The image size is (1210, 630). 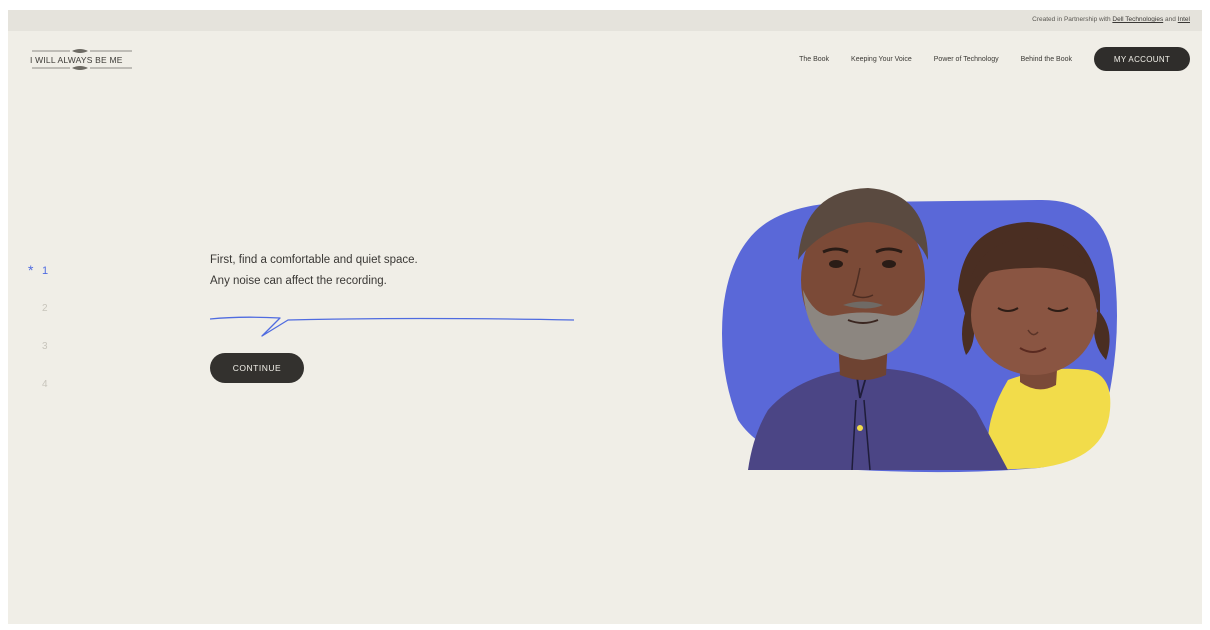 I want to click on step-number: 4, so click(x=45, y=384).